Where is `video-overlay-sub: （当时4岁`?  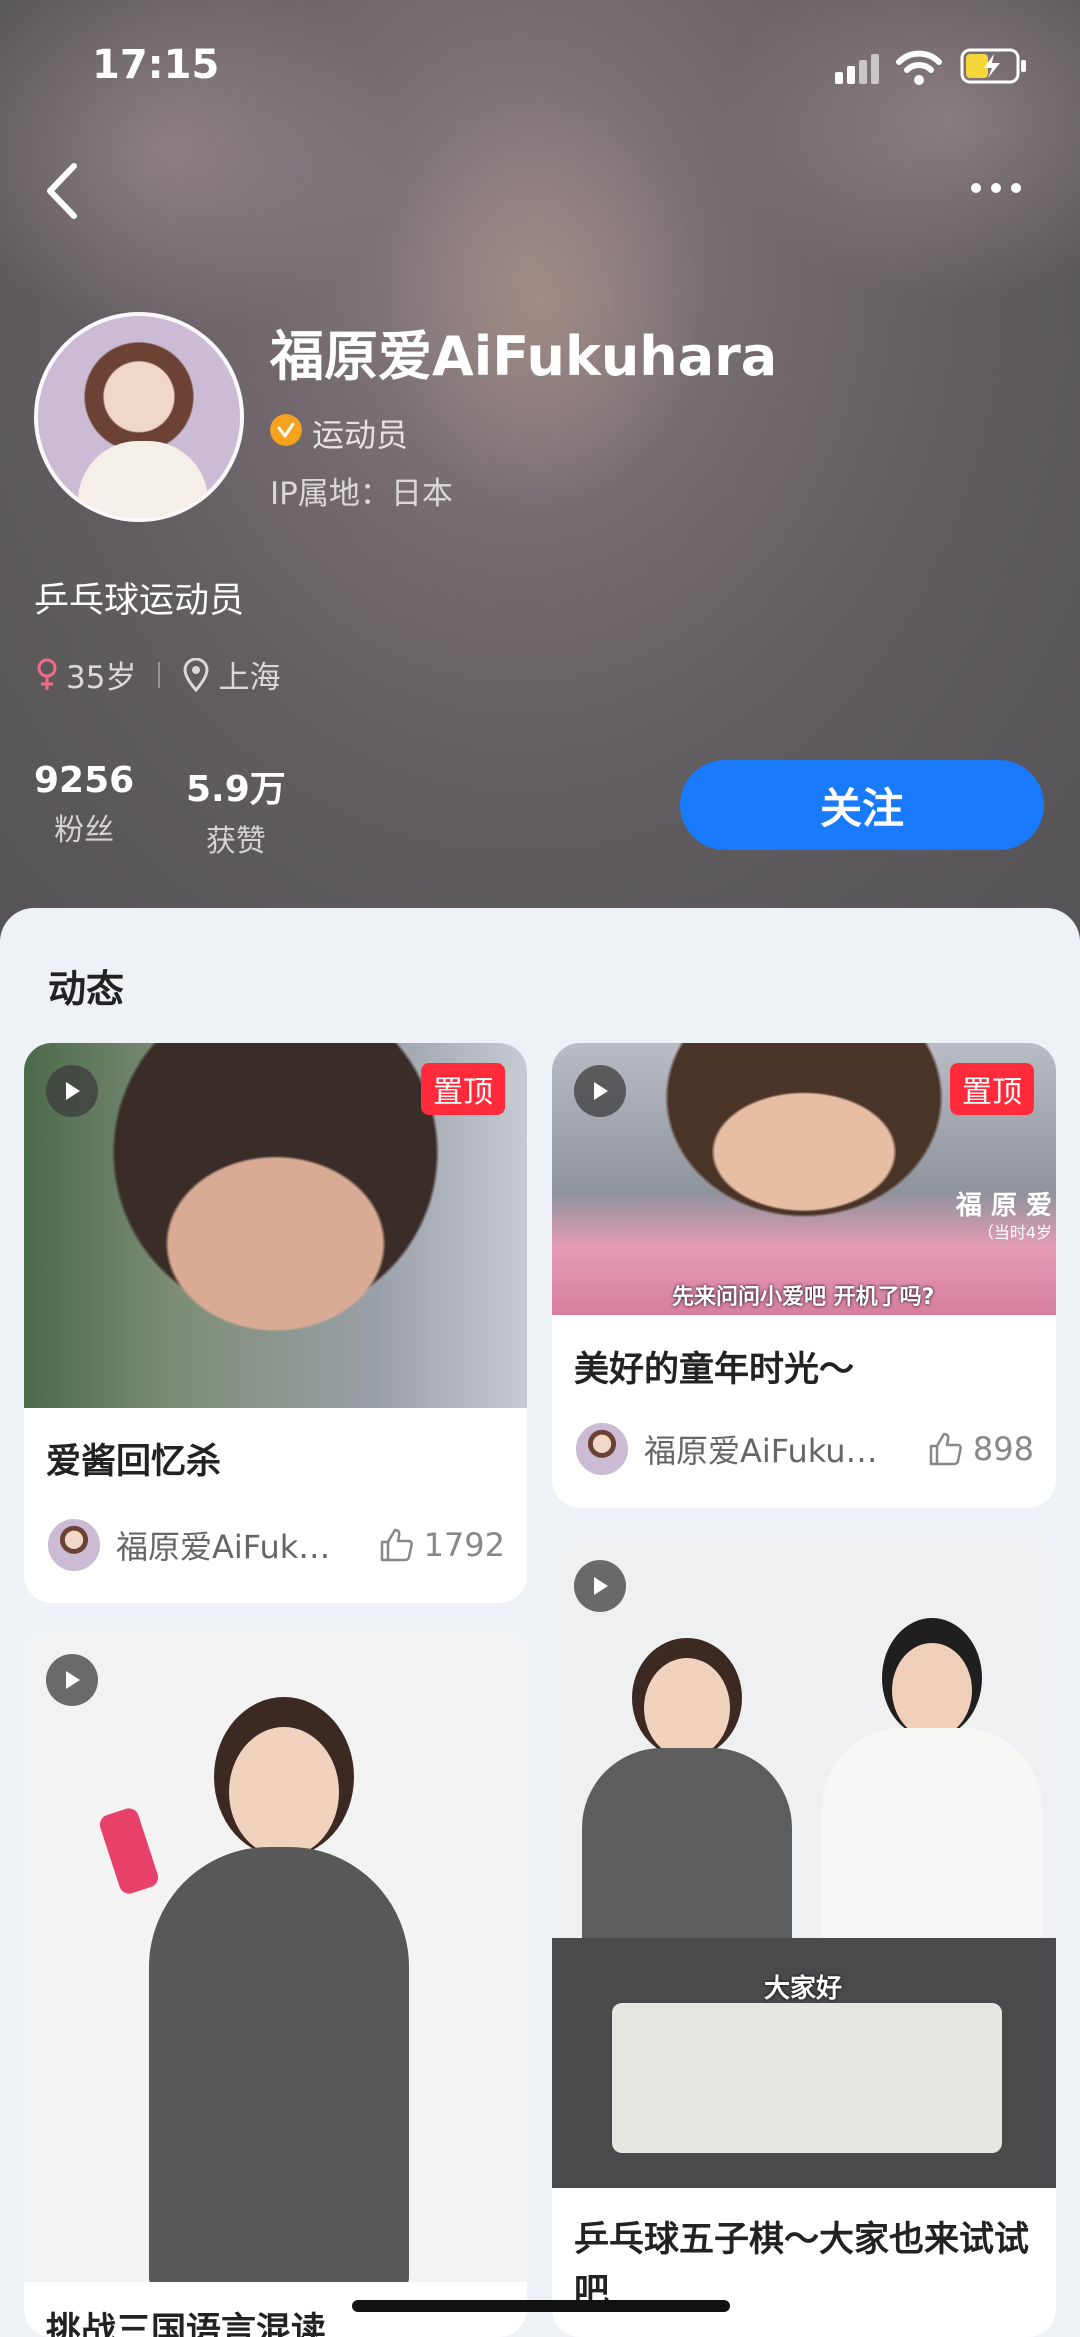 video-overlay-sub: （当时4岁 is located at coordinates (1014, 1232).